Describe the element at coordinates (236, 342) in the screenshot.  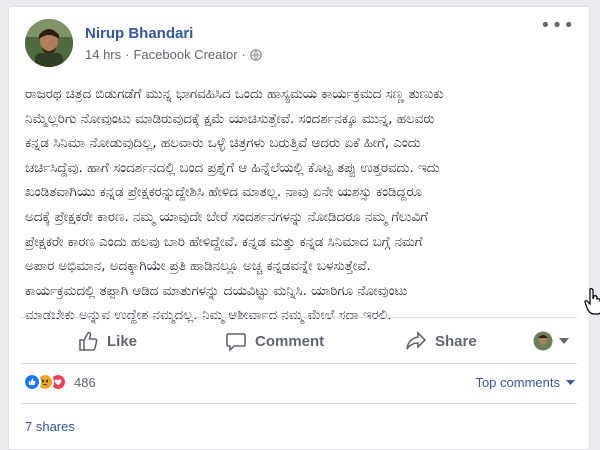
I see `speech-bubble-icon` at that location.